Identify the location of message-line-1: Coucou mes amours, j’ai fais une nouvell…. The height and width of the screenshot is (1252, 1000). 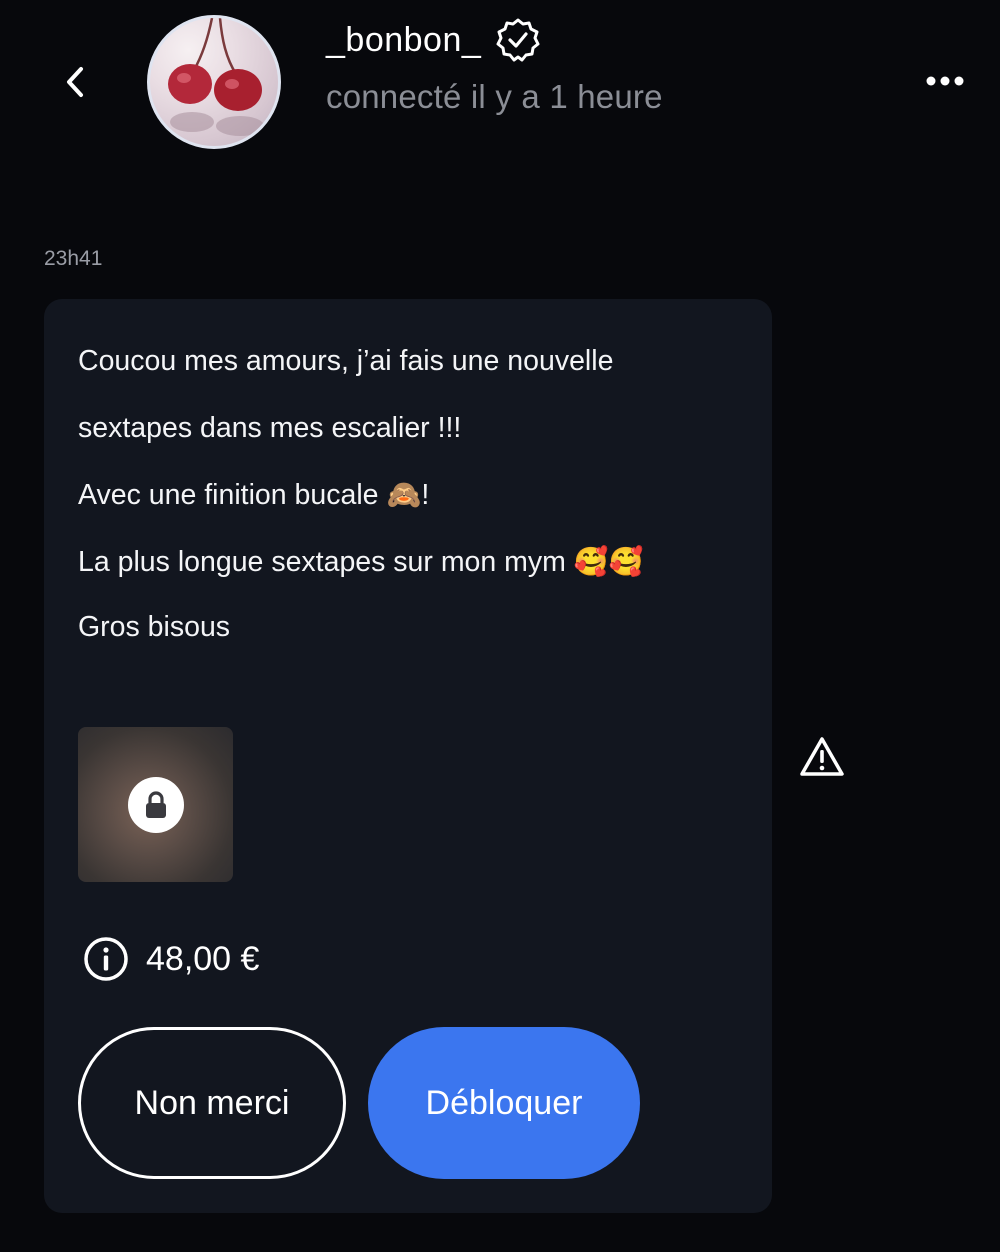
(346, 361).